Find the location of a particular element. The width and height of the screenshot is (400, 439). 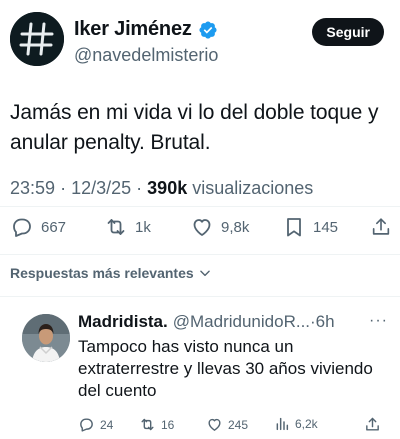

views-chart-icon is located at coordinates (282, 424).